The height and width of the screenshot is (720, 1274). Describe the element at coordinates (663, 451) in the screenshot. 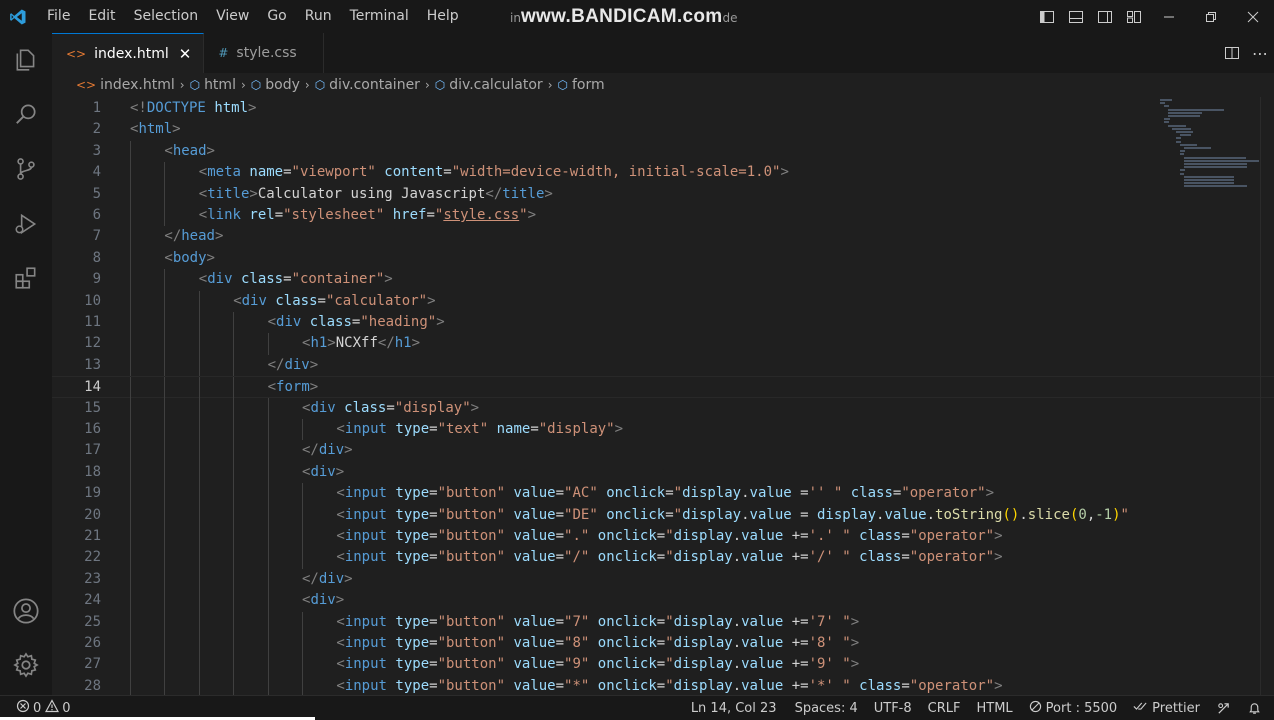

I see `code-line: 17 </div>` at that location.